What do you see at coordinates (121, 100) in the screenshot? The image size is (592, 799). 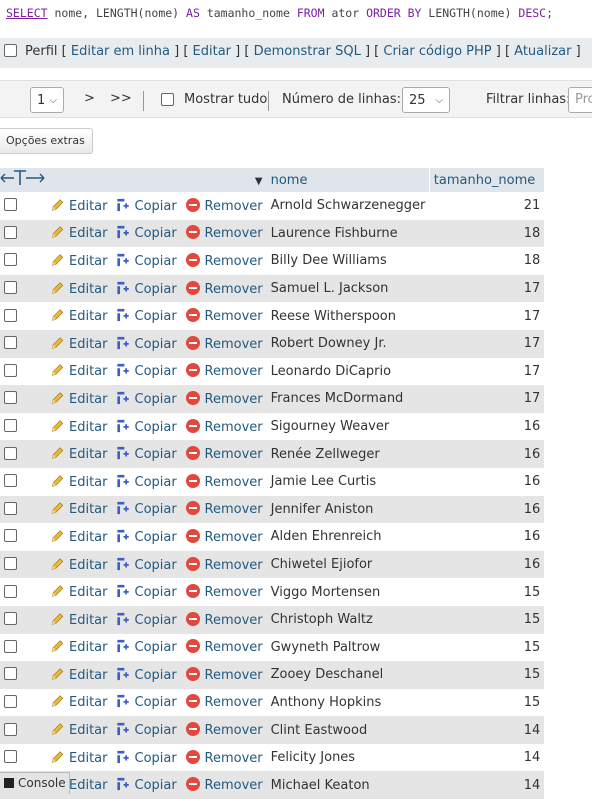 I see `last-page-button: >>` at bounding box center [121, 100].